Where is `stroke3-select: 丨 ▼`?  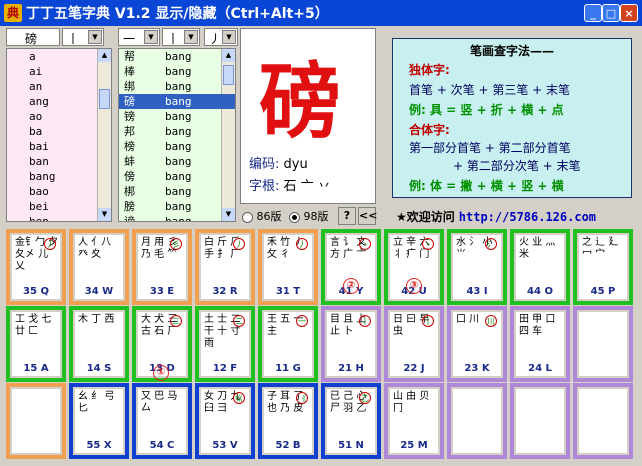 stroke3-select: 丨 ▼ is located at coordinates (181, 37).